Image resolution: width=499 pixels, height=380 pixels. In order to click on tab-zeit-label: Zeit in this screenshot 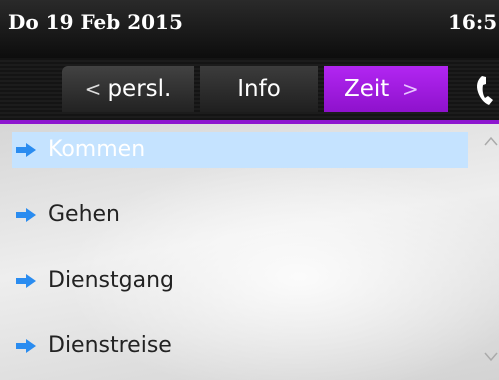, I will do `click(367, 89)`.